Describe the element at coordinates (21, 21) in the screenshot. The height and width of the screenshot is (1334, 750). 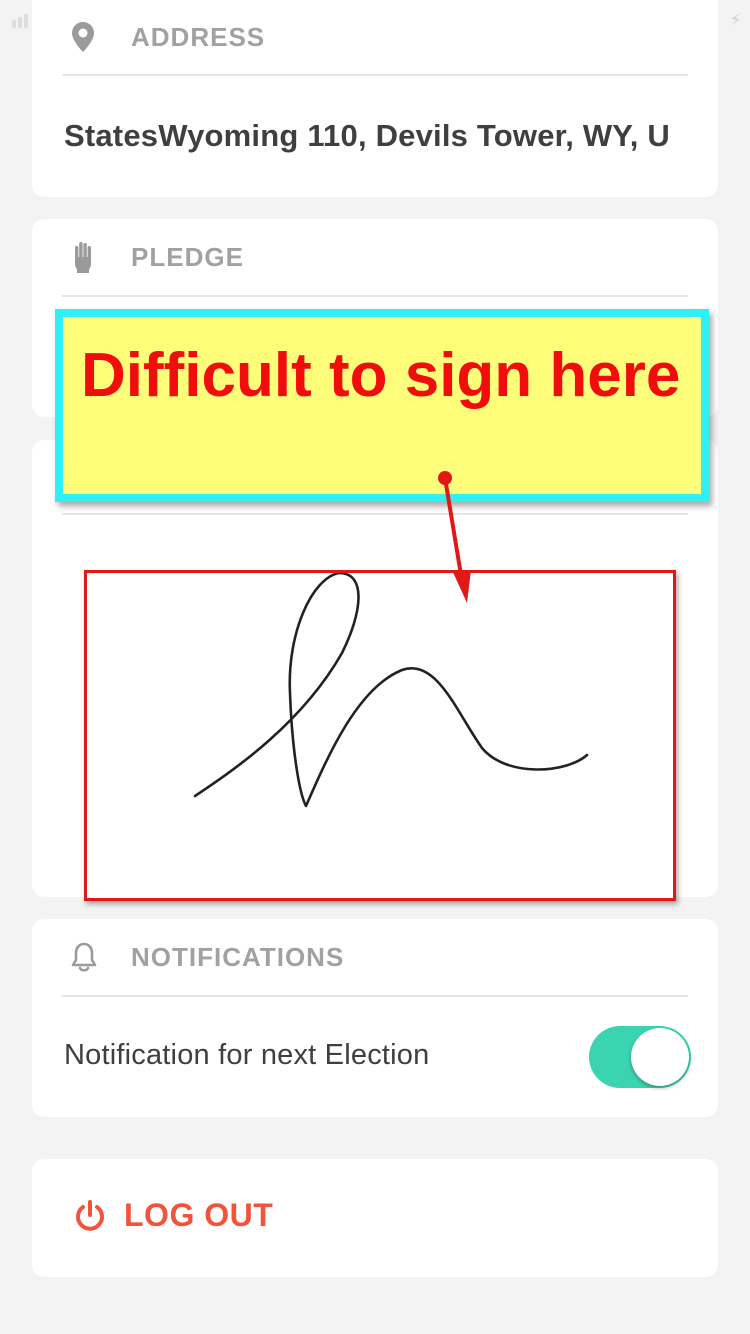
I see `signal-icon` at that location.